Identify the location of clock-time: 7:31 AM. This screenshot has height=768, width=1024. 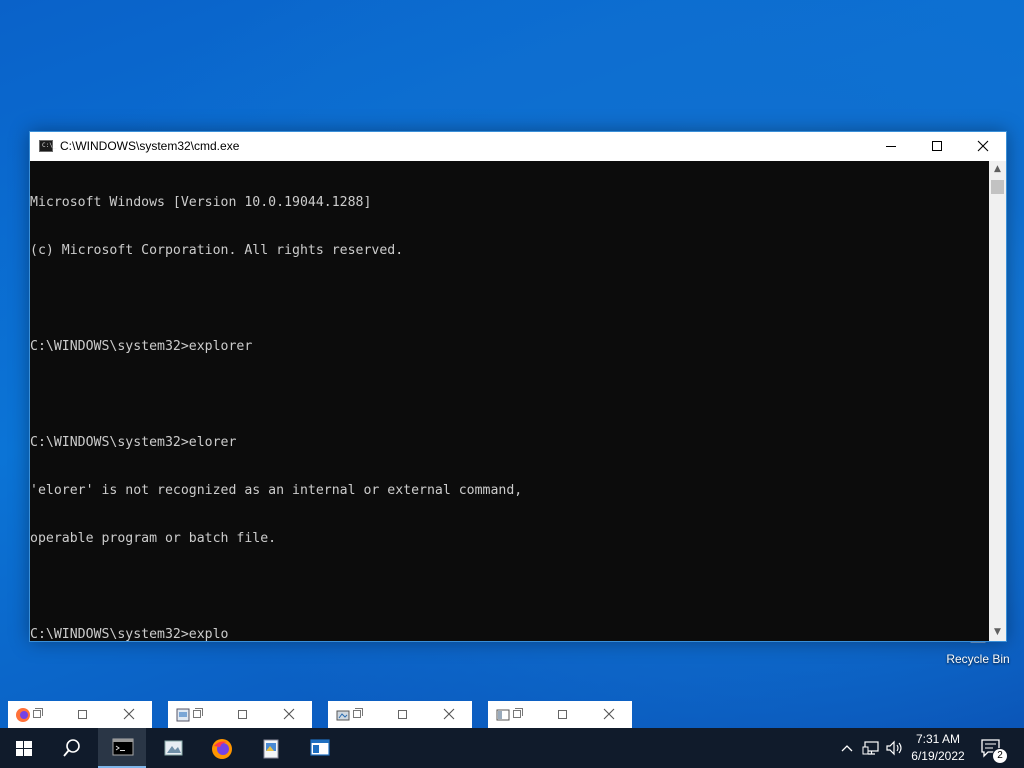
(938, 739).